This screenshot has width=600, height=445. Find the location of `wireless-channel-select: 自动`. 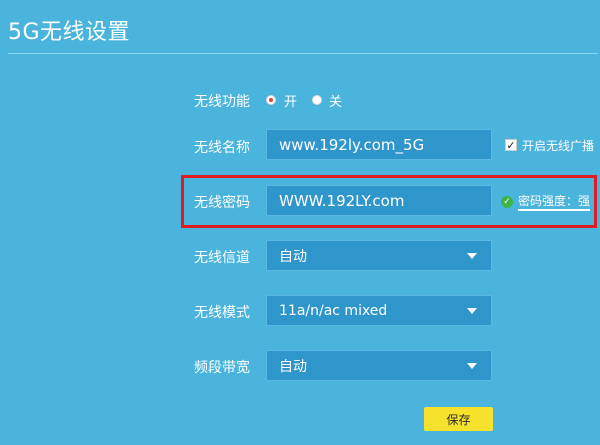

wireless-channel-select: 自动 is located at coordinates (379, 255).